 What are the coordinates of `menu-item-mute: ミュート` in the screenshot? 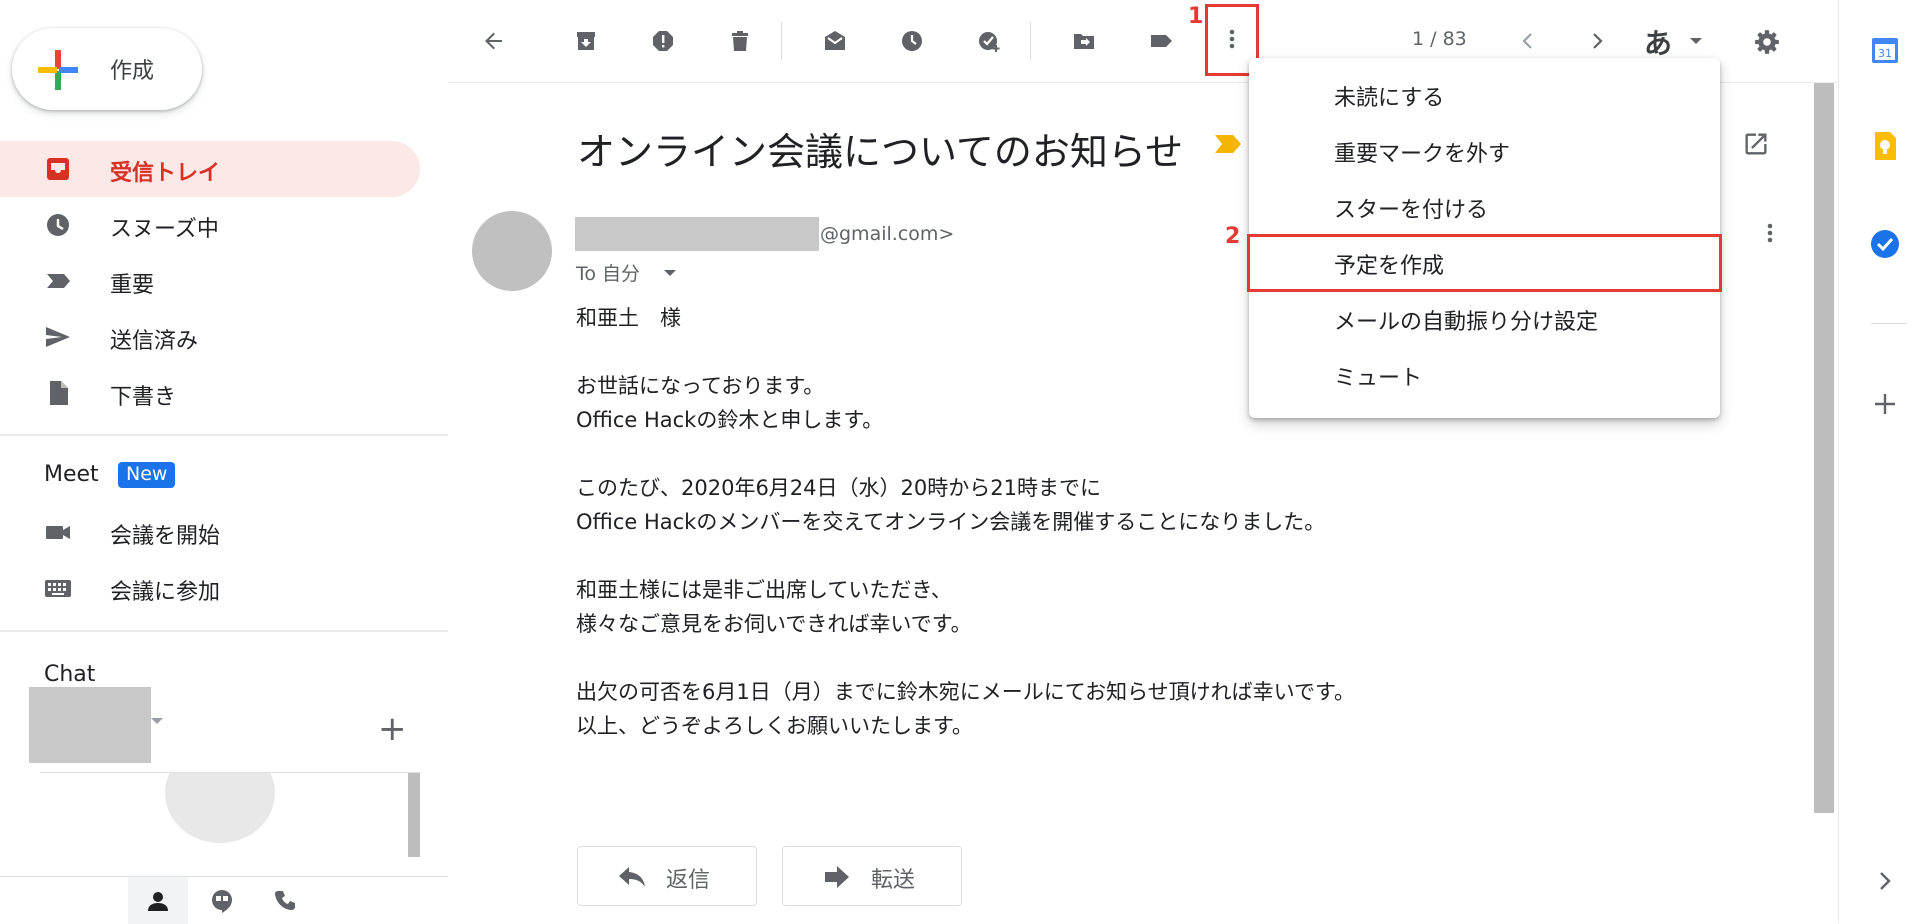 It's located at (1484, 376).